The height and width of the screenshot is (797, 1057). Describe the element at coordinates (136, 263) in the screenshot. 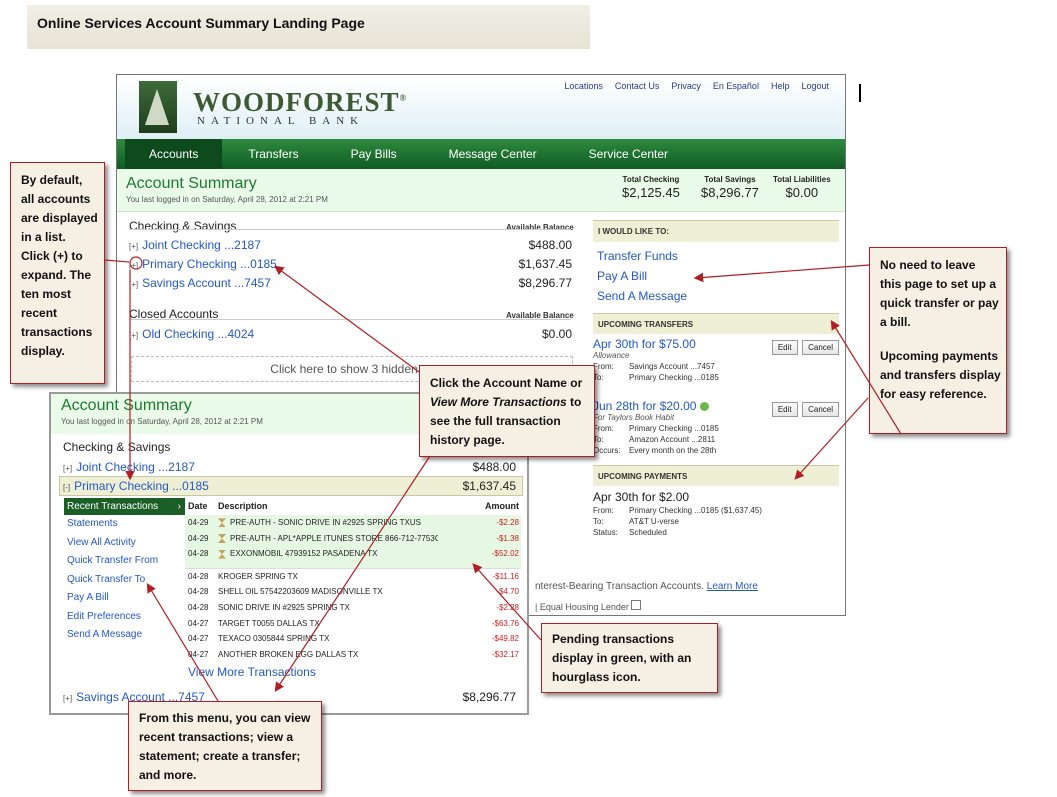

I see `toggle-highlight-circle` at that location.